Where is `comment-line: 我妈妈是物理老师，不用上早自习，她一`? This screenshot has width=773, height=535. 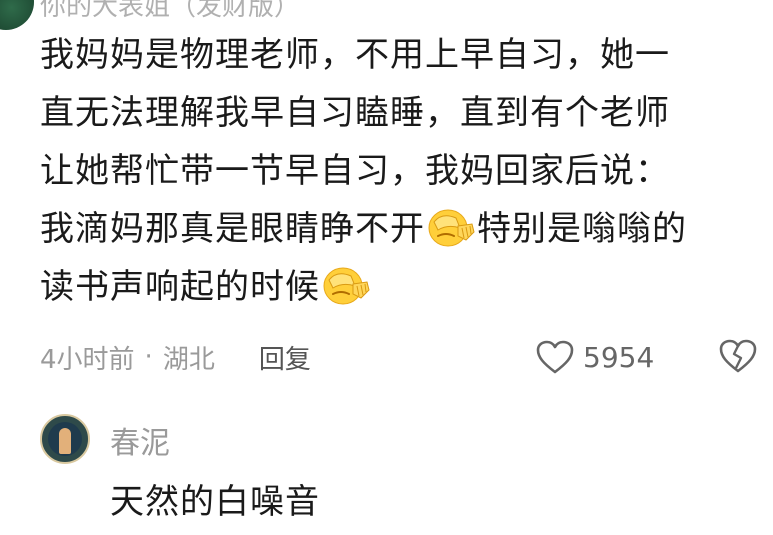 comment-line: 我妈妈是物理老师，不用上早自习，她一 is located at coordinates (355, 55).